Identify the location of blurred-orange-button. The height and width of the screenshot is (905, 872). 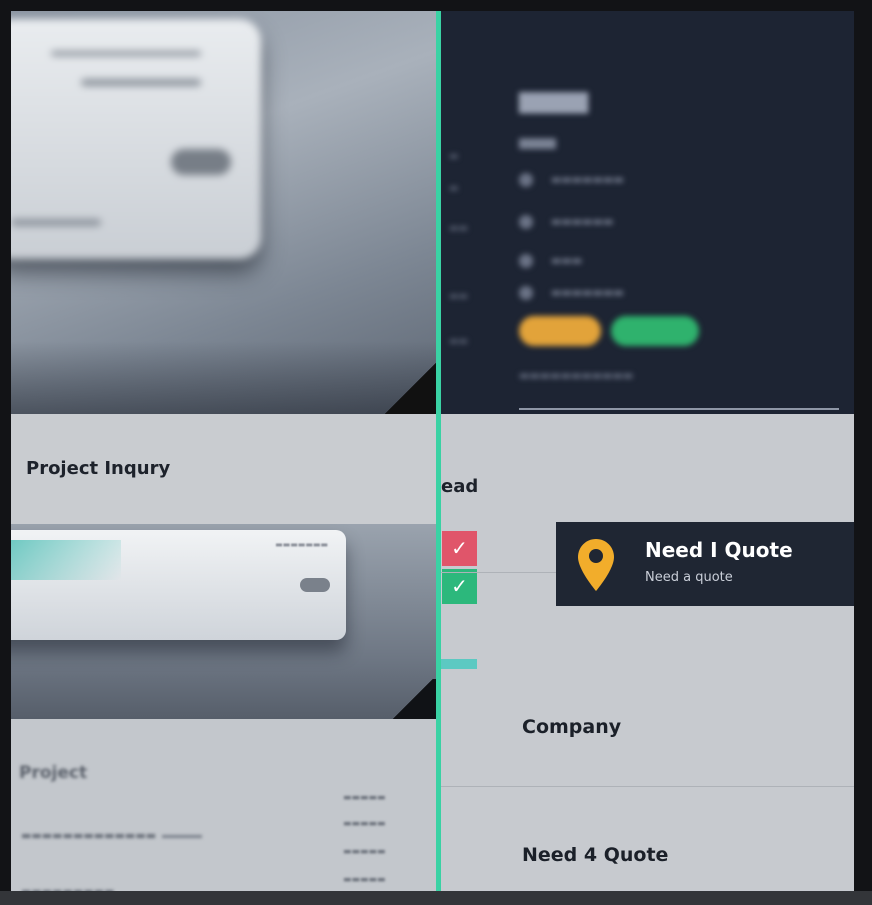
(560, 331).